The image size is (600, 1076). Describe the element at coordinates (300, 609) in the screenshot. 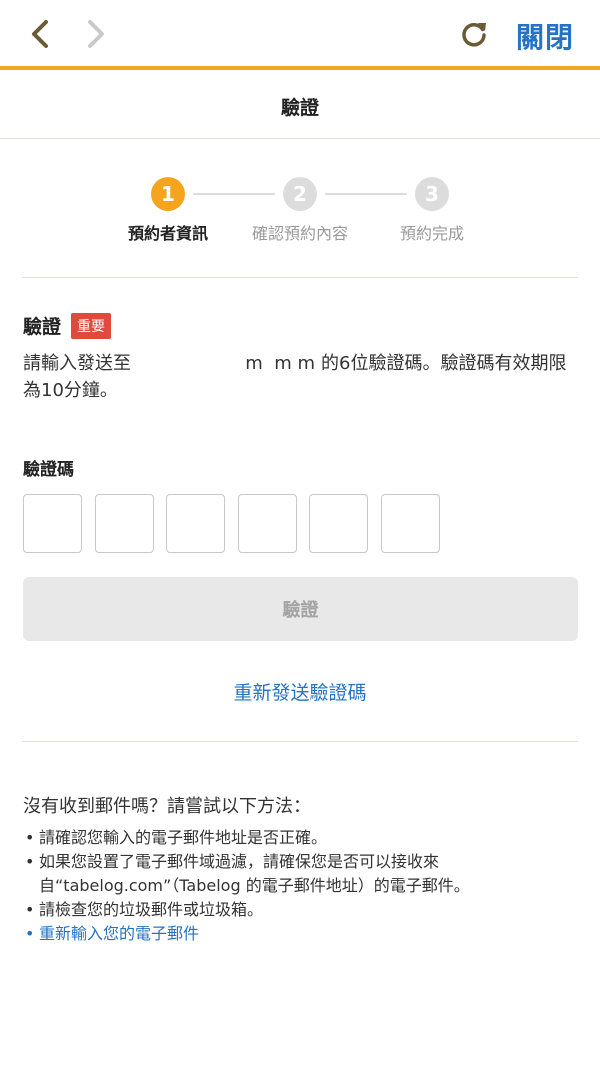

I see `verify-button: 驗證` at that location.